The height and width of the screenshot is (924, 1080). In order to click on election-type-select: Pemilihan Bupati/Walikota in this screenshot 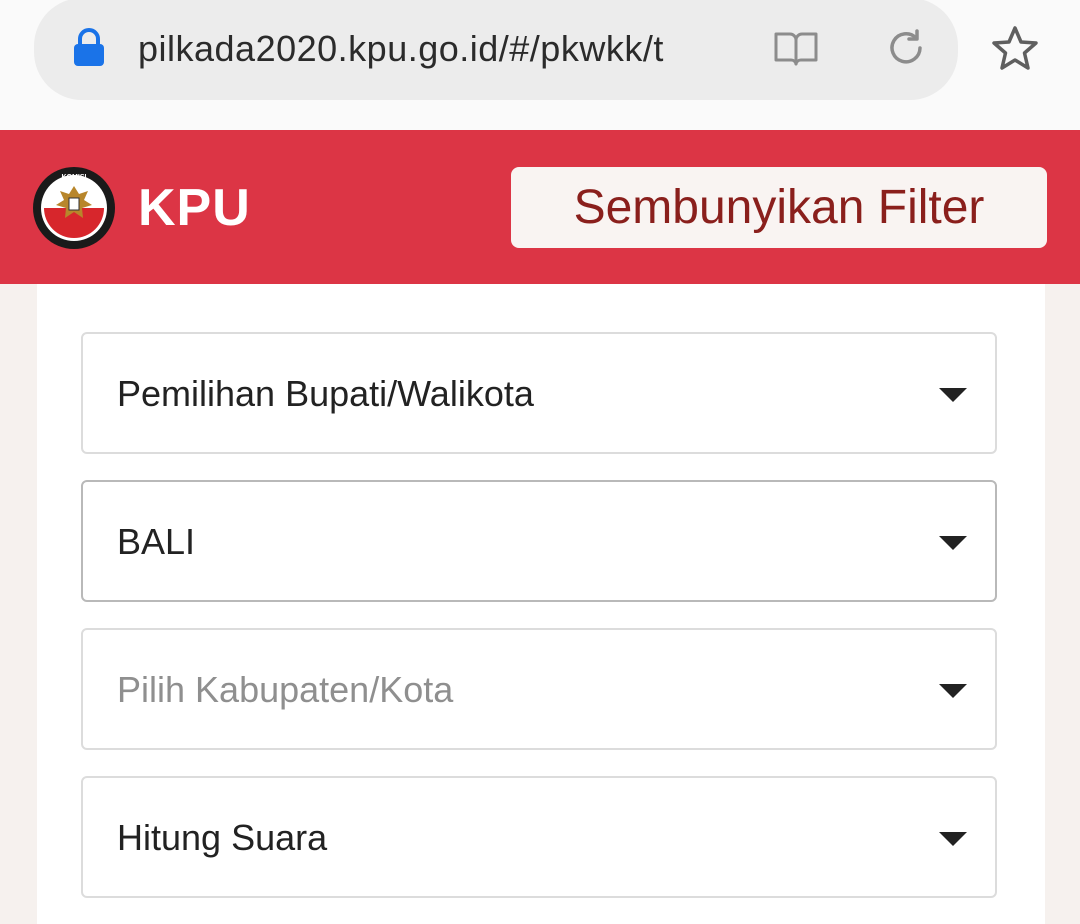, I will do `click(539, 393)`.